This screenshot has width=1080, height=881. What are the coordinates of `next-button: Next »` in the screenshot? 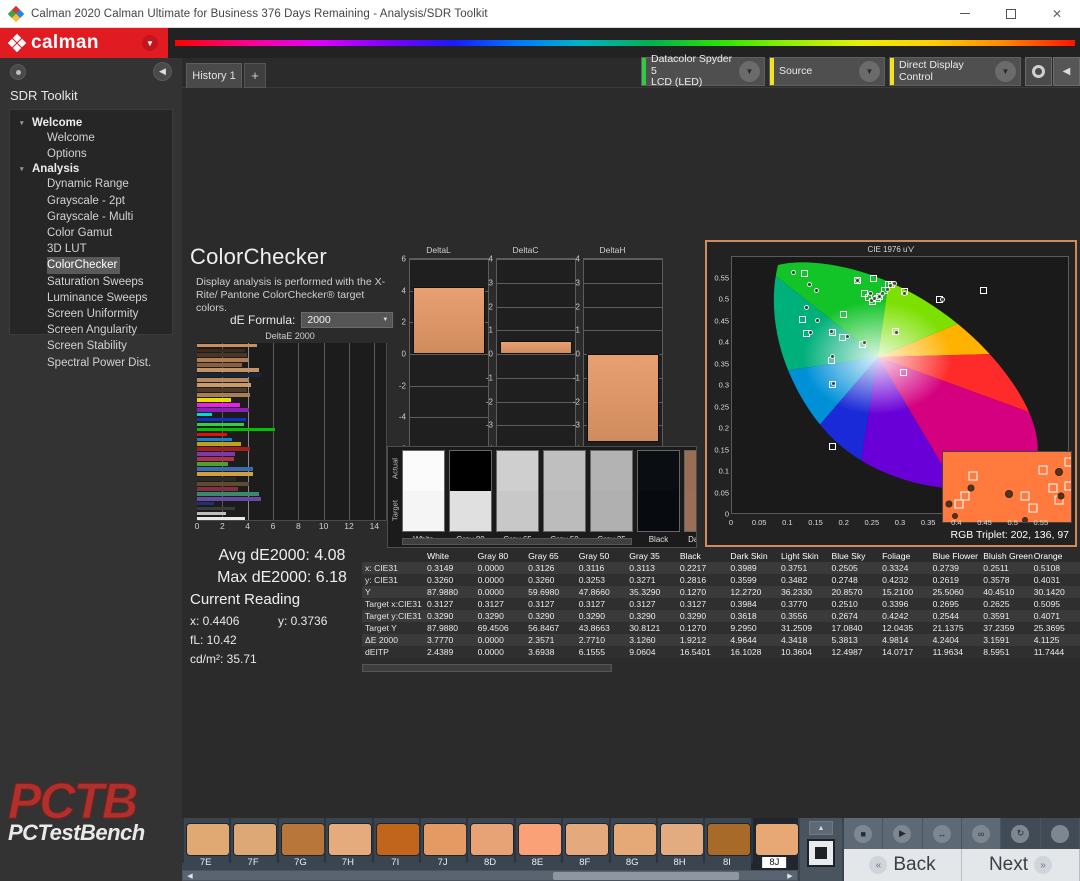 It's located at (1021, 865).